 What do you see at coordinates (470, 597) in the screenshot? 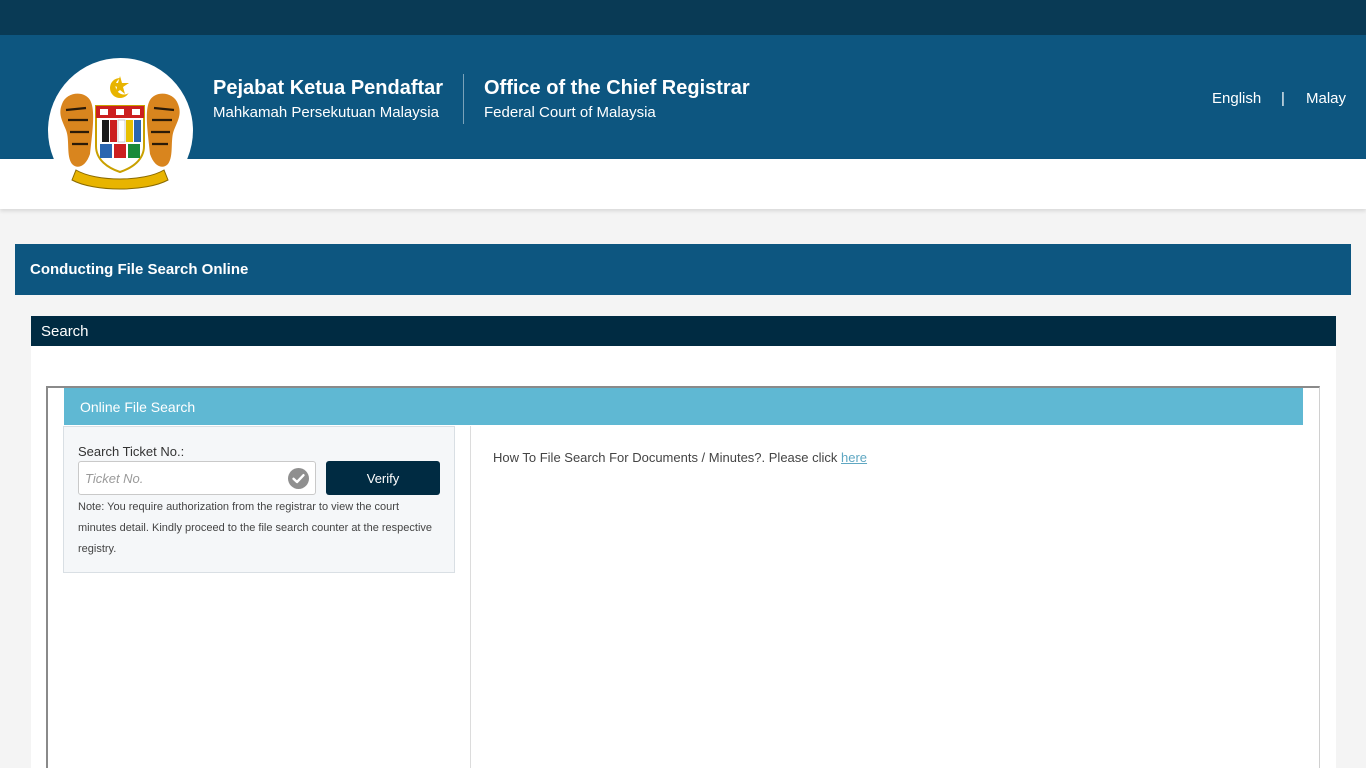
I see `column-divider` at bounding box center [470, 597].